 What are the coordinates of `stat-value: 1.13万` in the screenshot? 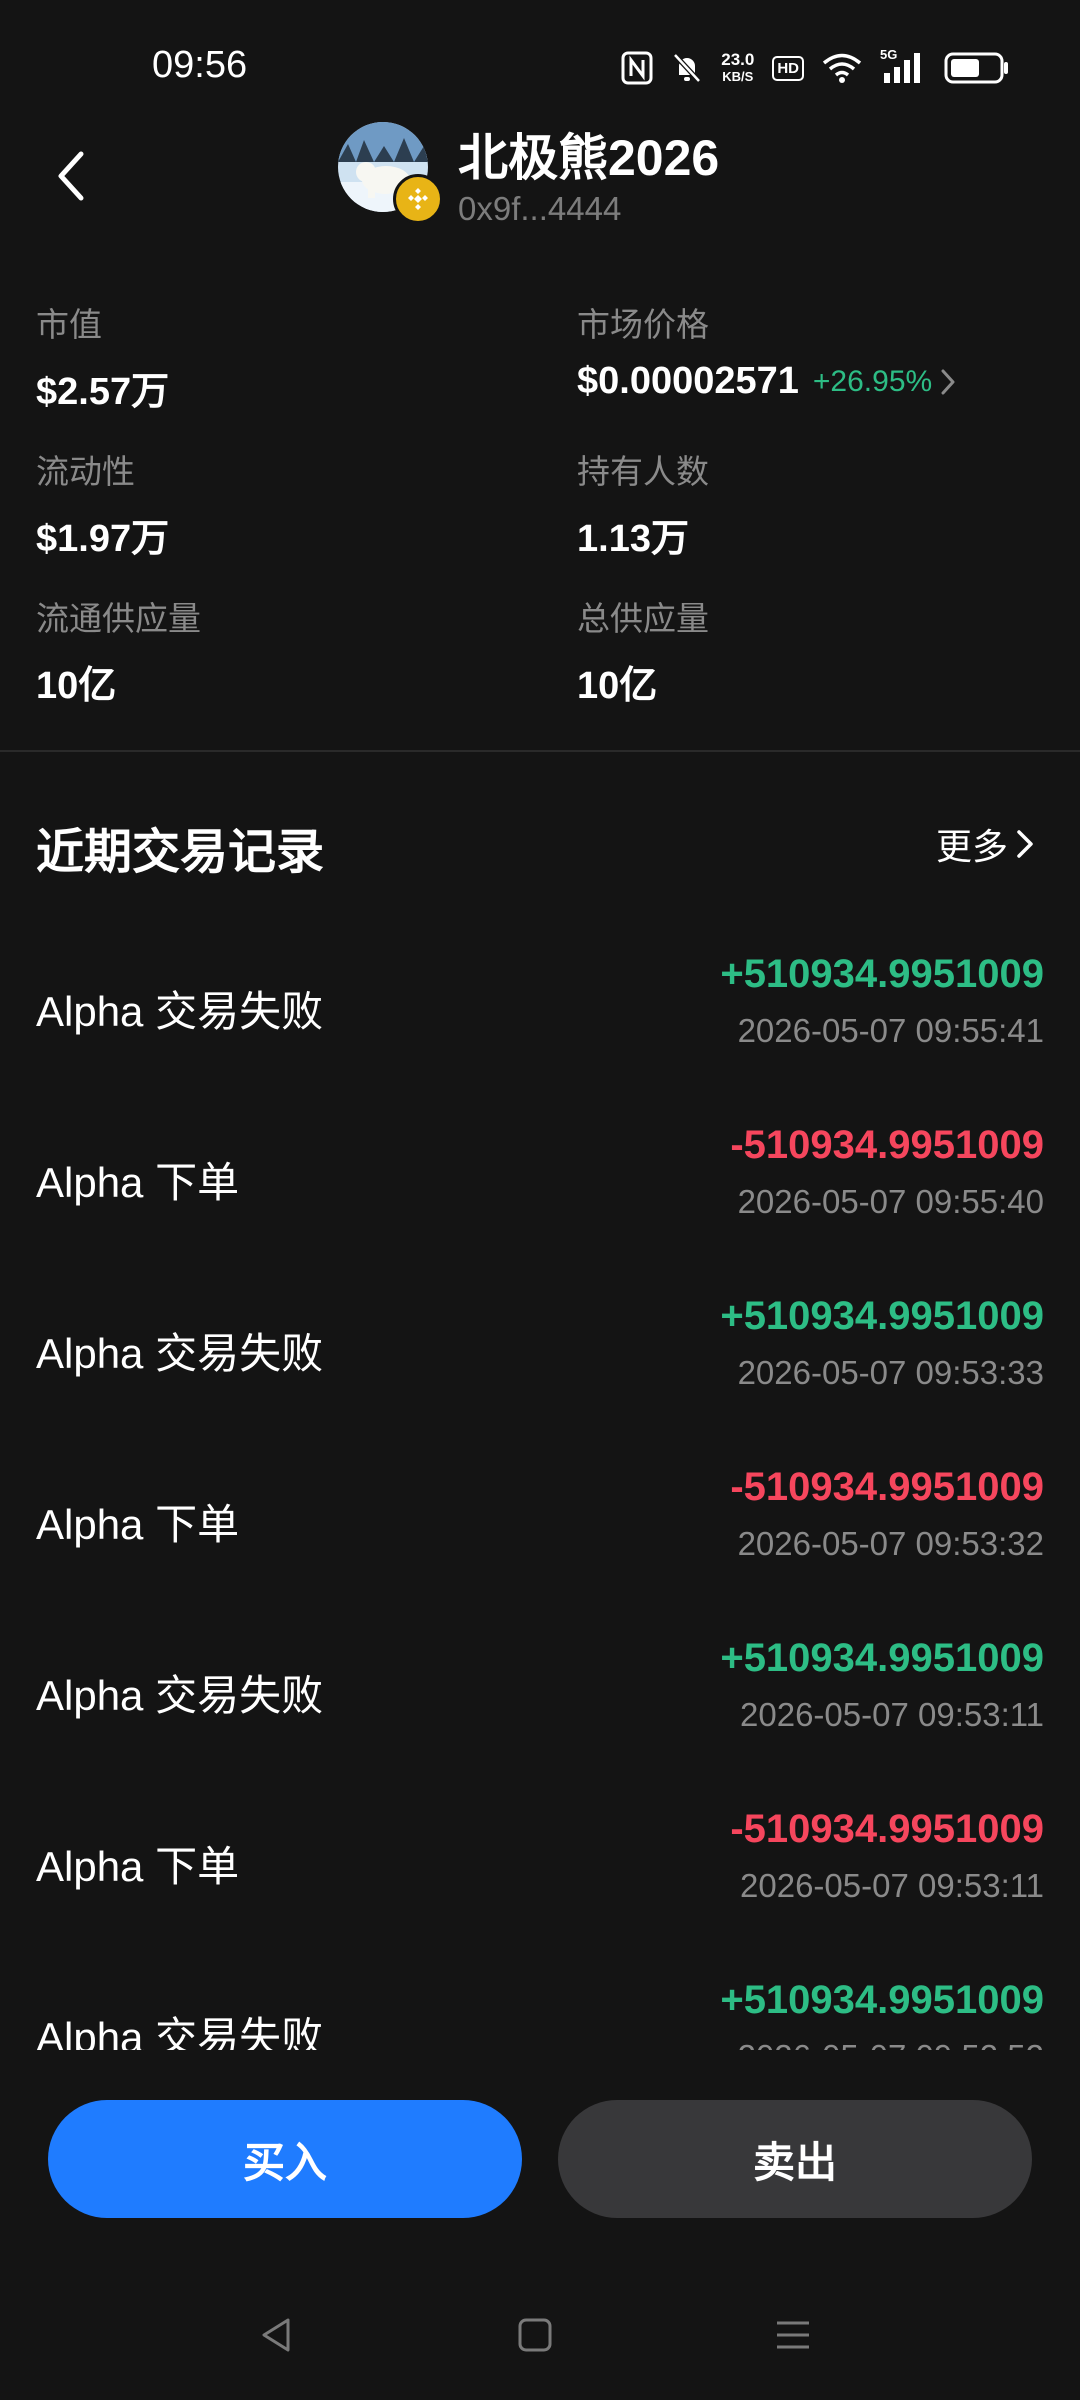 It's located at (633, 539).